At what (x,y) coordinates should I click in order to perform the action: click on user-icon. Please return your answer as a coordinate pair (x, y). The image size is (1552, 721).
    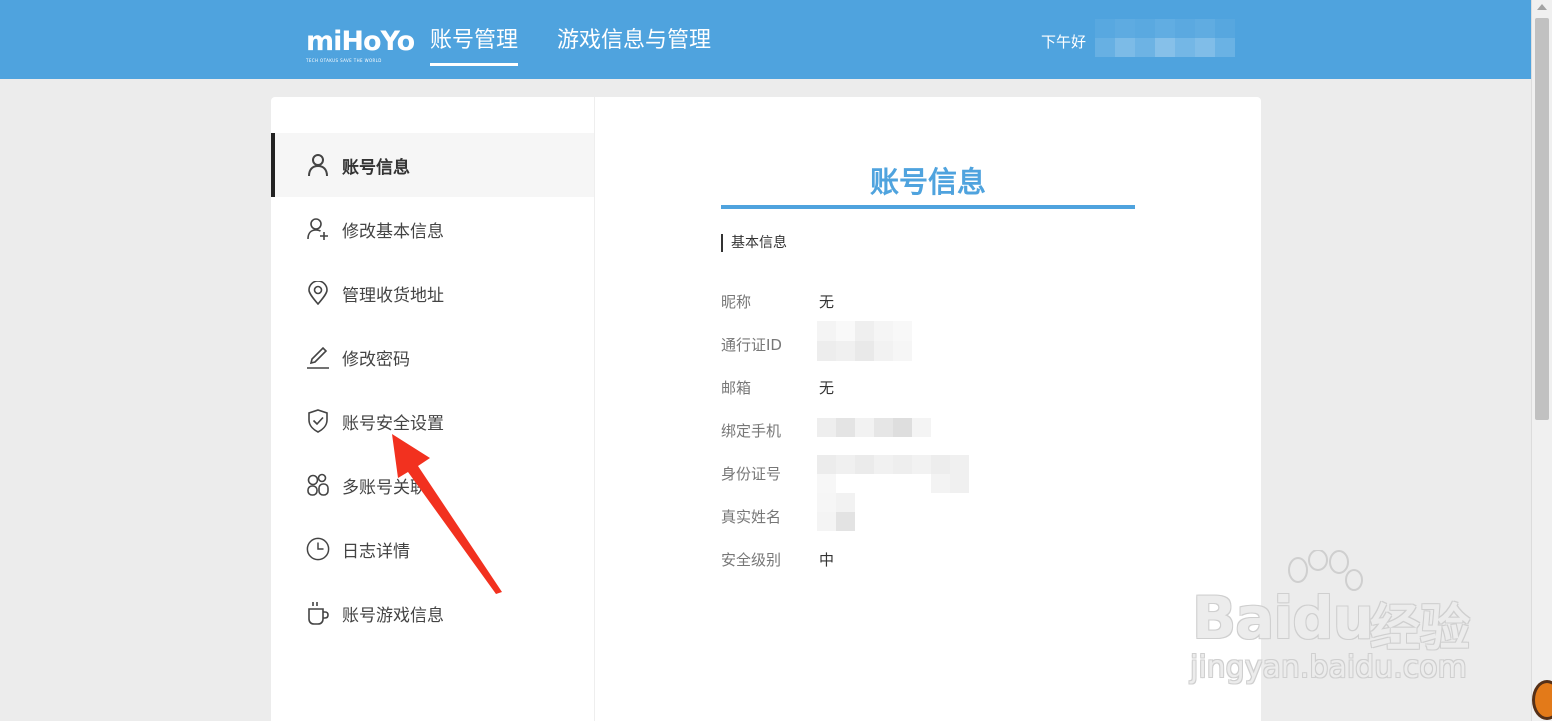
    Looking at the image, I should click on (318, 165).